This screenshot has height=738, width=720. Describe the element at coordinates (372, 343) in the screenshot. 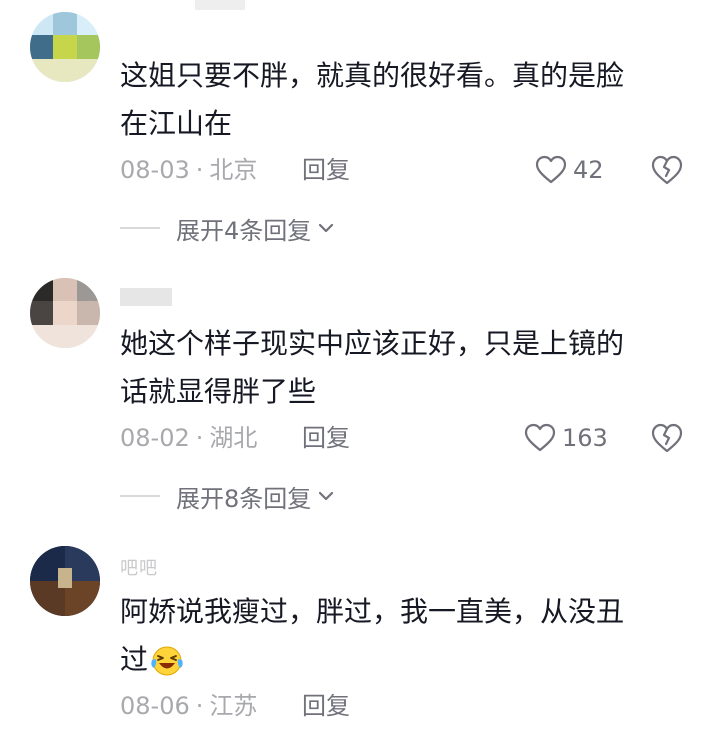

I see `comment-text-line: 她这个样子现实中应该正好，只是上镜的` at that location.